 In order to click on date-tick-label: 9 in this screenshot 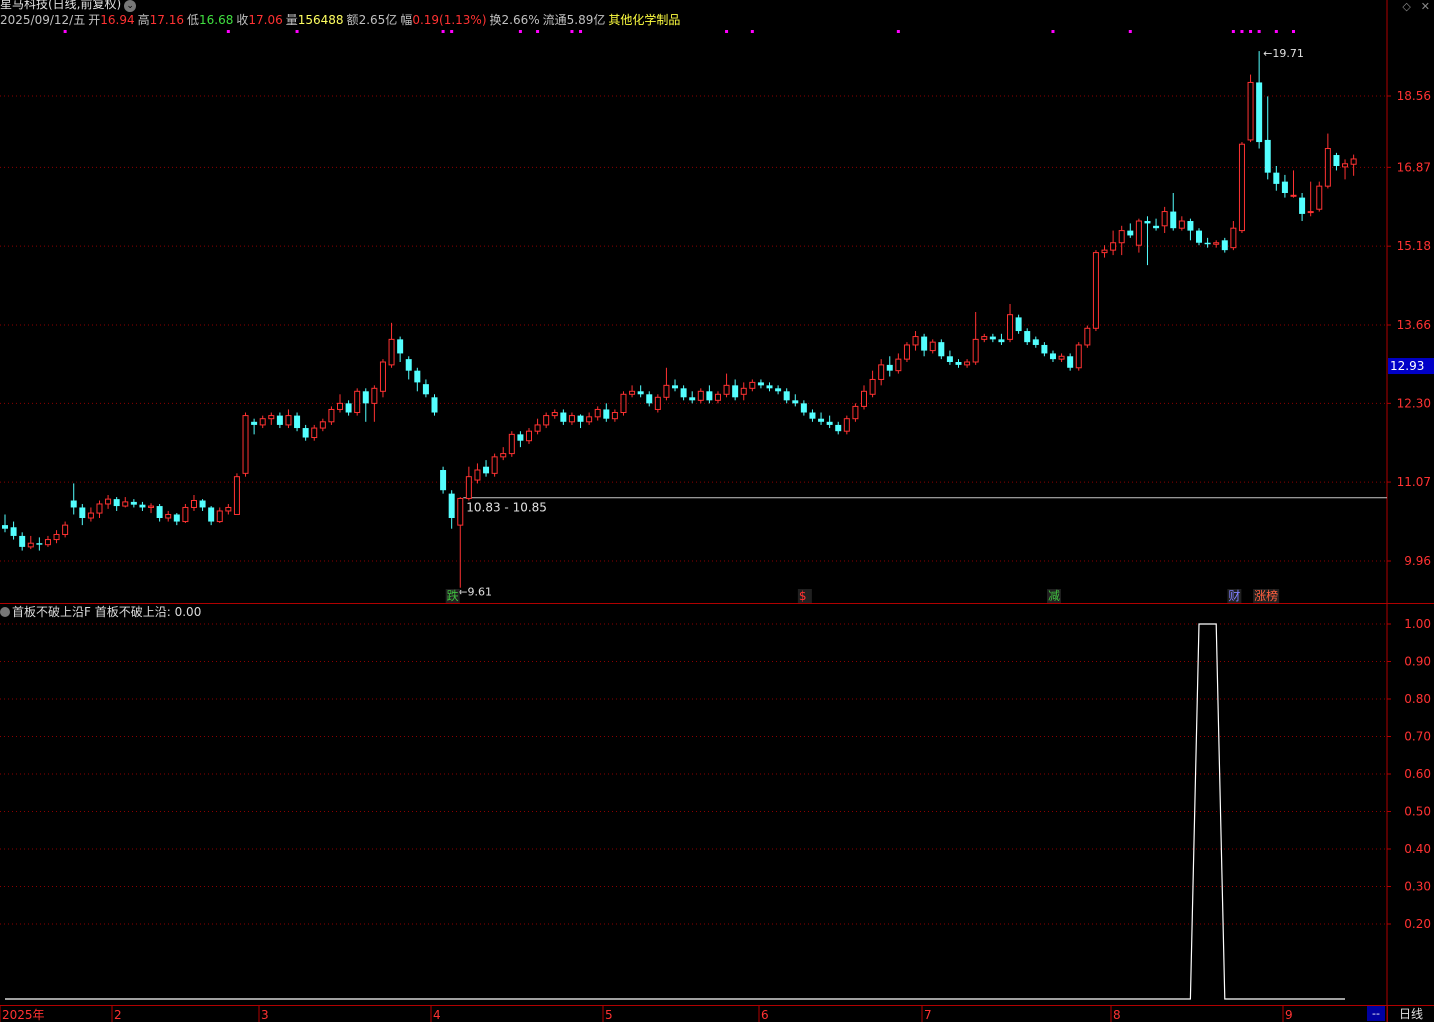, I will do `click(1289, 1015)`.